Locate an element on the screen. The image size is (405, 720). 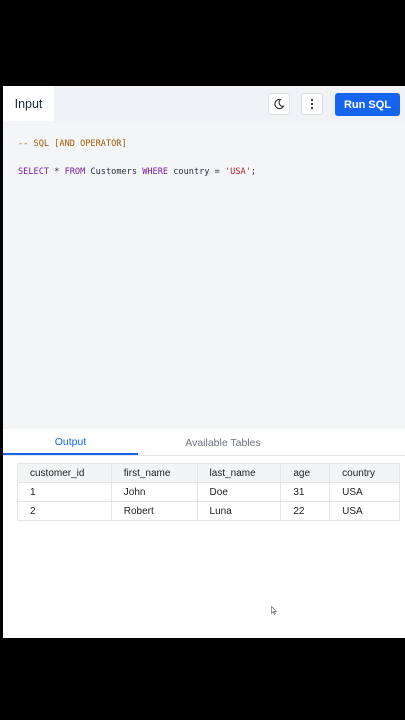
results-header-row: customer_id first_name last_name age country is located at coordinates (208, 473).